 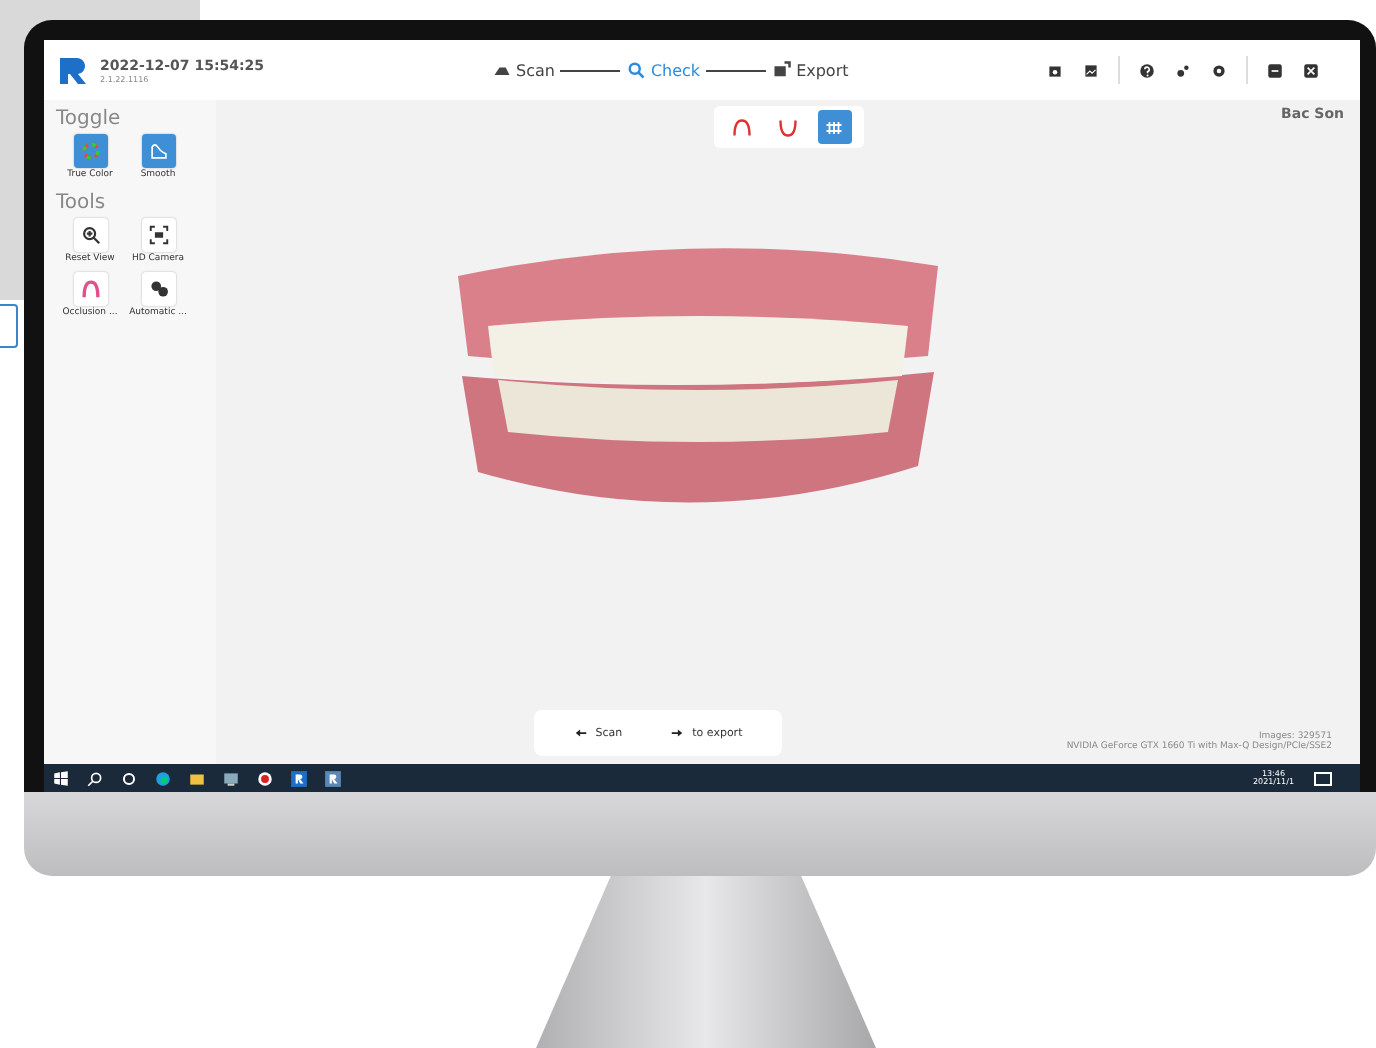 I want to click on circle-icon, so click(x=129, y=778).